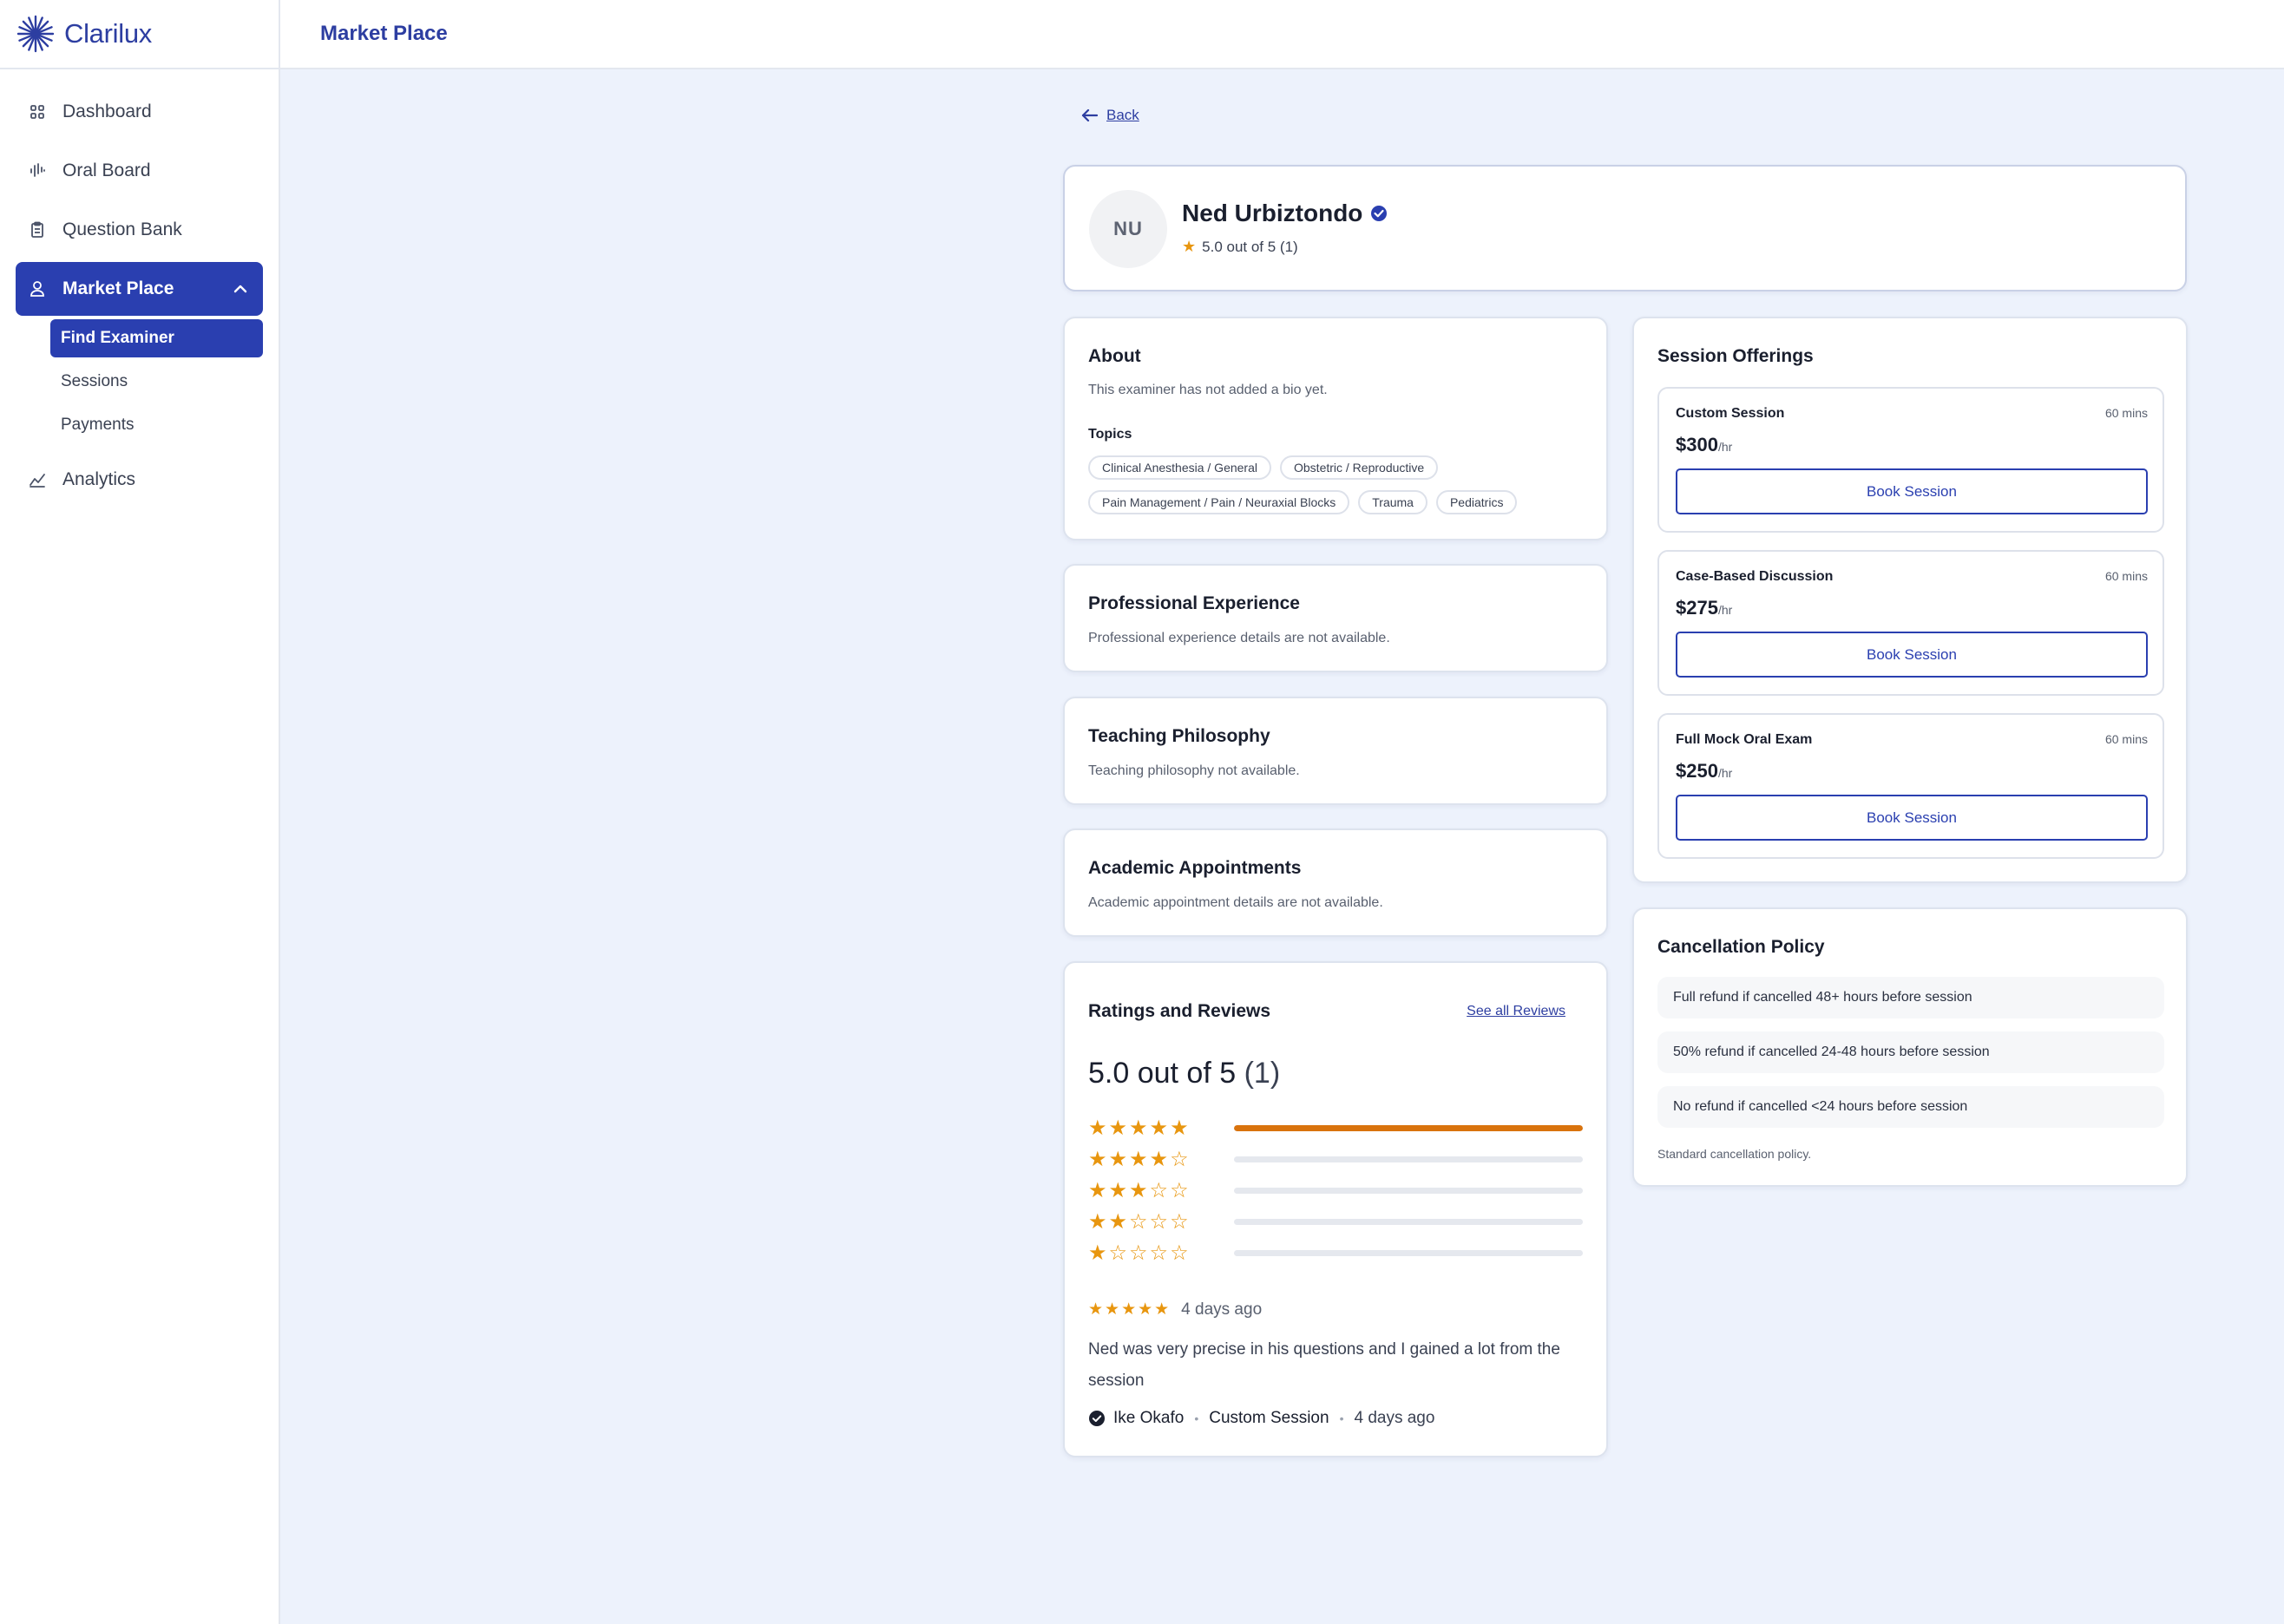 Image resolution: width=2284 pixels, height=1624 pixels. What do you see at coordinates (140, 480) in the screenshot?
I see `sidebar-item-analytics: Analytics` at bounding box center [140, 480].